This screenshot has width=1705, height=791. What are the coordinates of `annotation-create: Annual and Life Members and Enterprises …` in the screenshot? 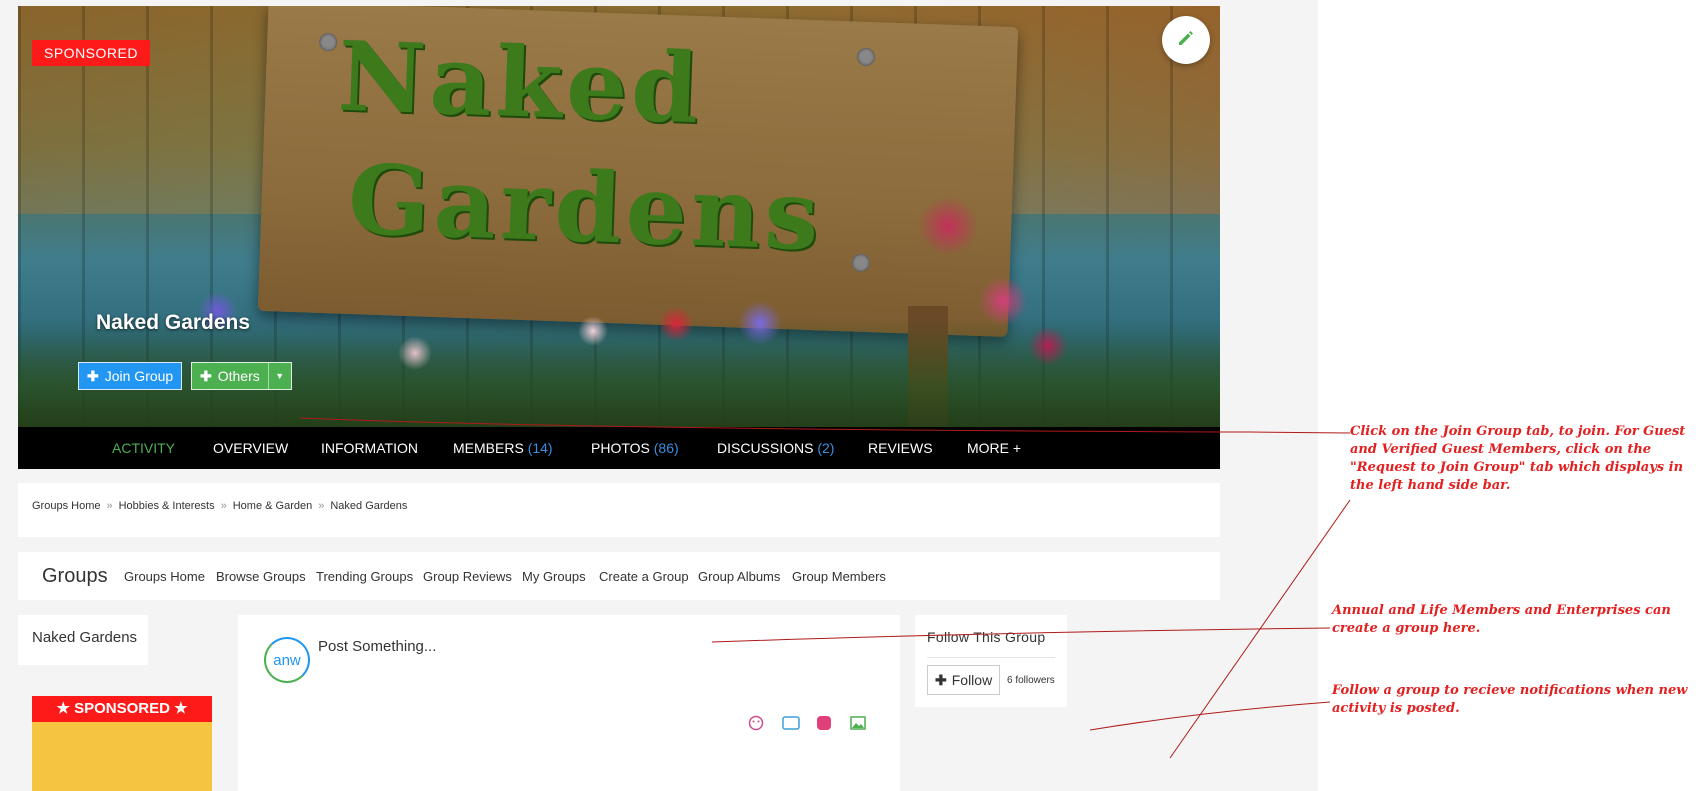 It's located at (1501, 619).